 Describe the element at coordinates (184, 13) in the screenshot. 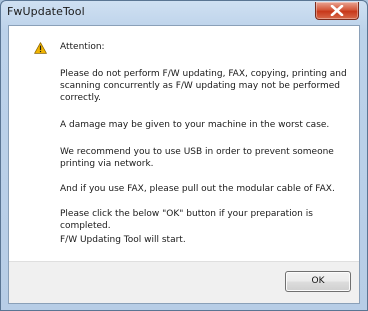

I see `title-bar: FwUpdateTool` at that location.